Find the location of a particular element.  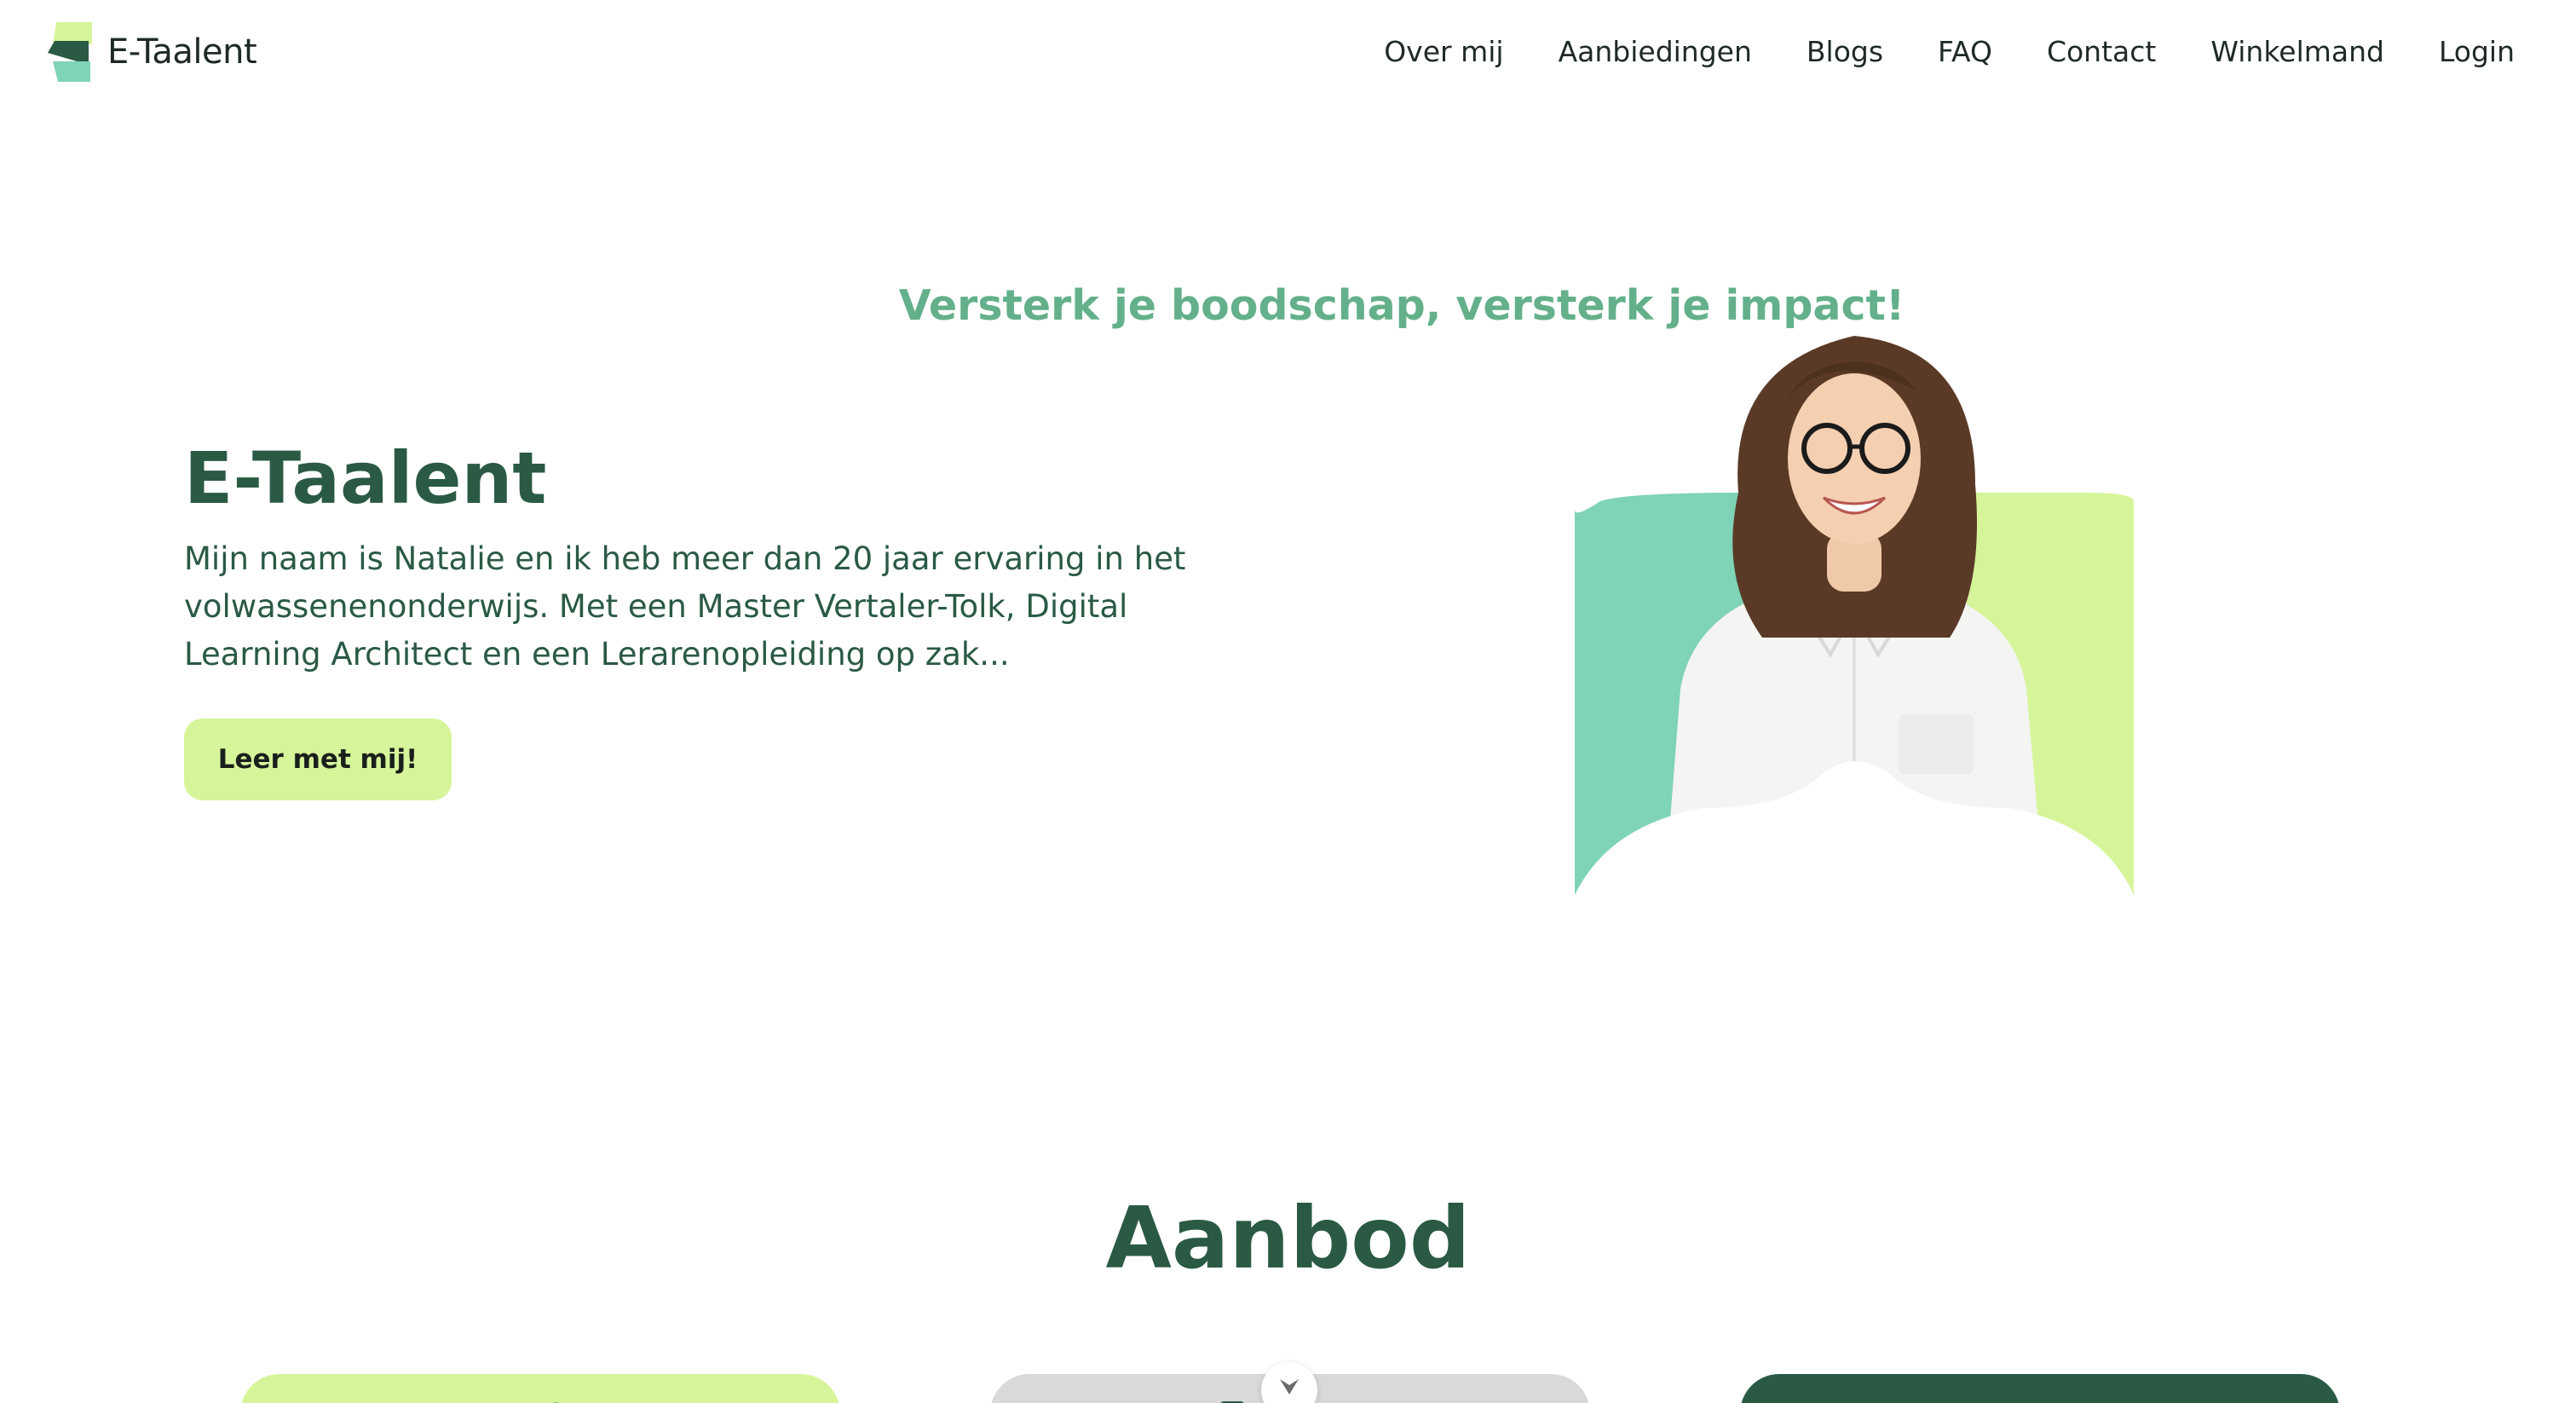

hero-title: E-Taalent is located at coordinates (365, 478).